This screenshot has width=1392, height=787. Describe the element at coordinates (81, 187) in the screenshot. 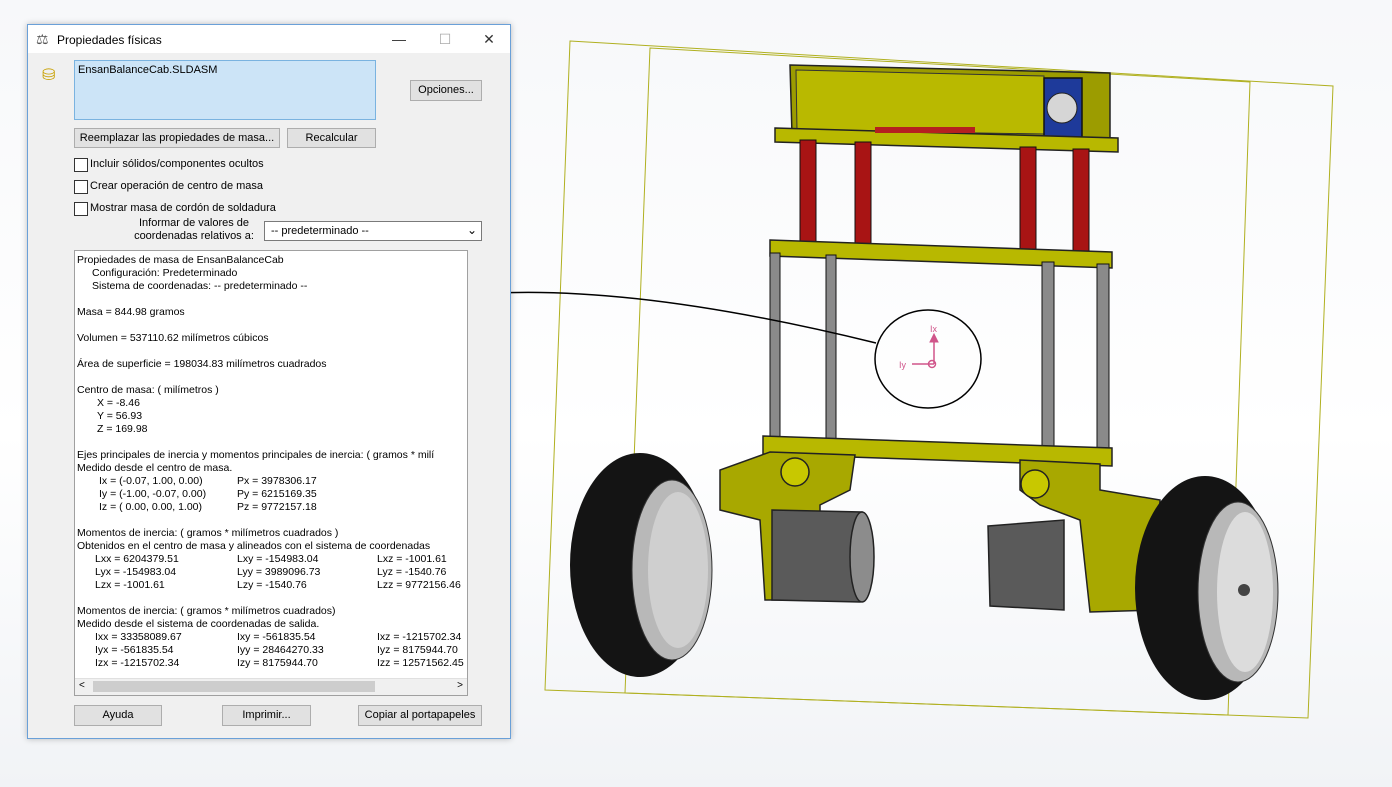

I see `create-com-checkbox` at that location.